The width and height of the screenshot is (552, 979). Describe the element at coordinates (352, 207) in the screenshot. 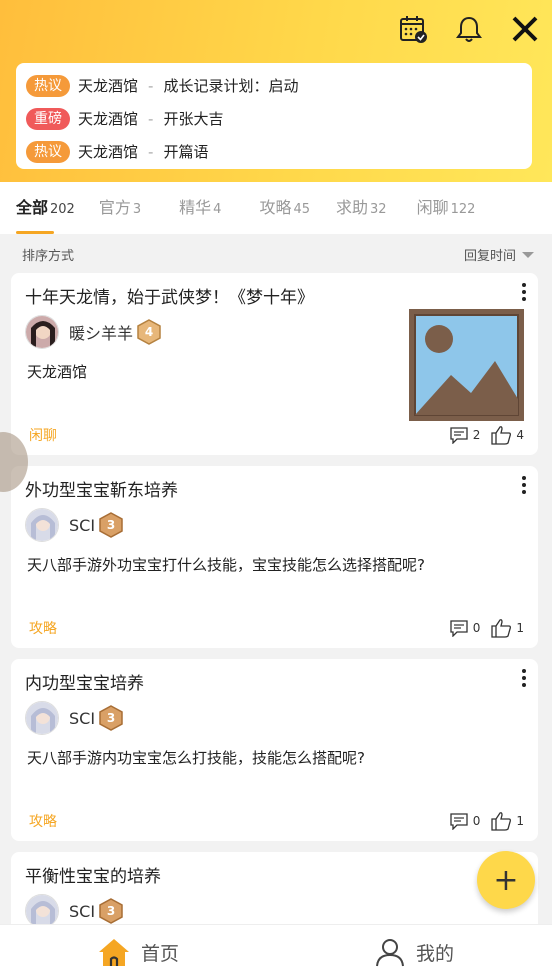

I see `tab-label: 求助` at that location.